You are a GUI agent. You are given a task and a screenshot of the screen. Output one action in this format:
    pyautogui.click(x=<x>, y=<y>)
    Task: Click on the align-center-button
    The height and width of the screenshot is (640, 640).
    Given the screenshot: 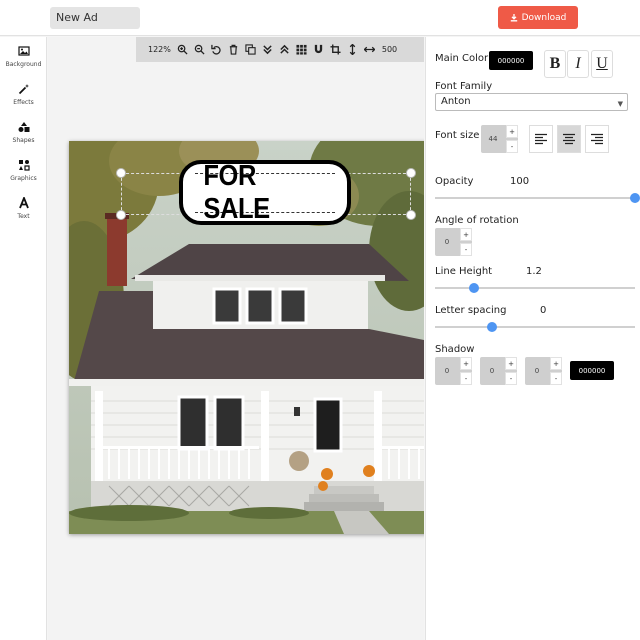 What is the action you would take?
    pyautogui.click(x=569, y=139)
    